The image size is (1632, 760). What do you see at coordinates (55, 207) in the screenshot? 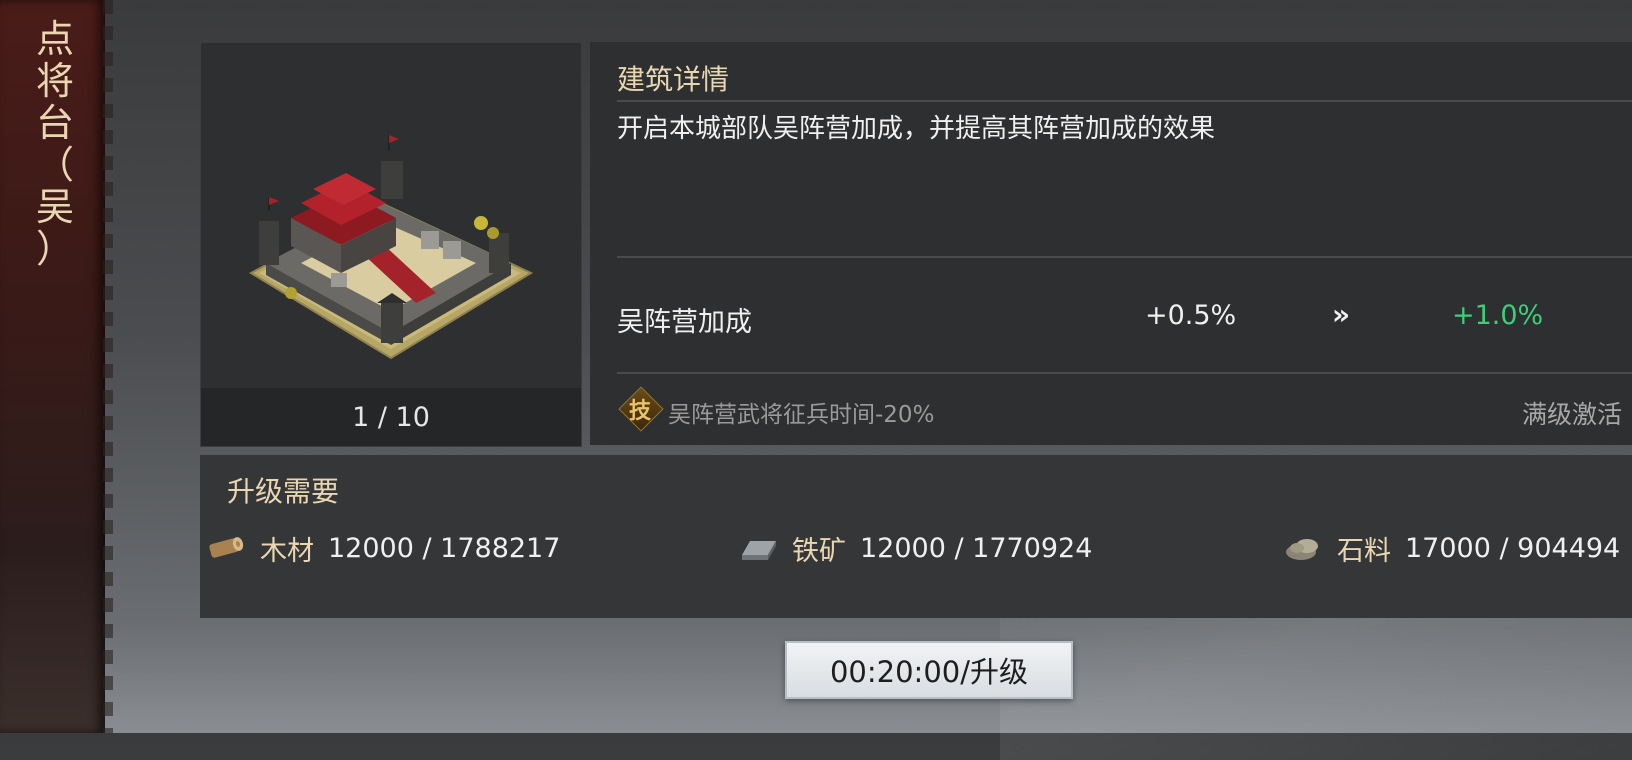
I see `title-char: 吴` at bounding box center [55, 207].